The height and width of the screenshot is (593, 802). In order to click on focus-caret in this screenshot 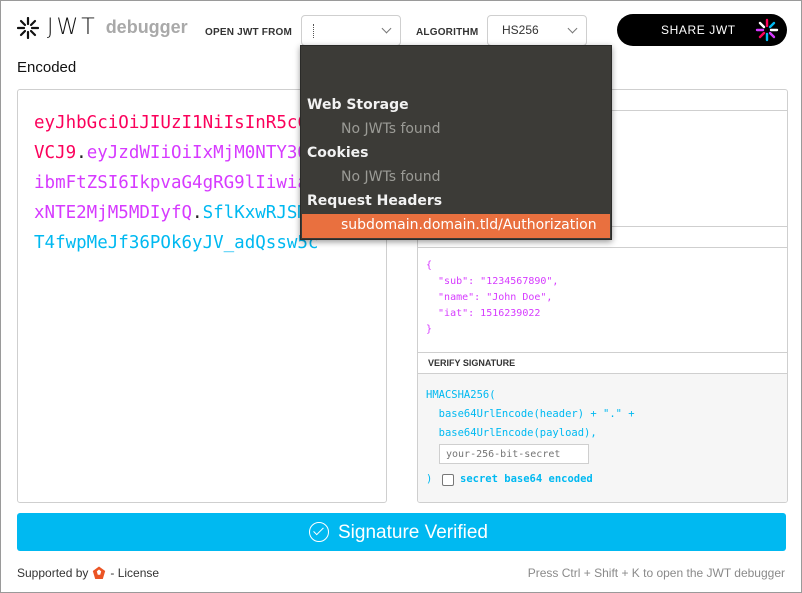, I will do `click(314, 31)`.